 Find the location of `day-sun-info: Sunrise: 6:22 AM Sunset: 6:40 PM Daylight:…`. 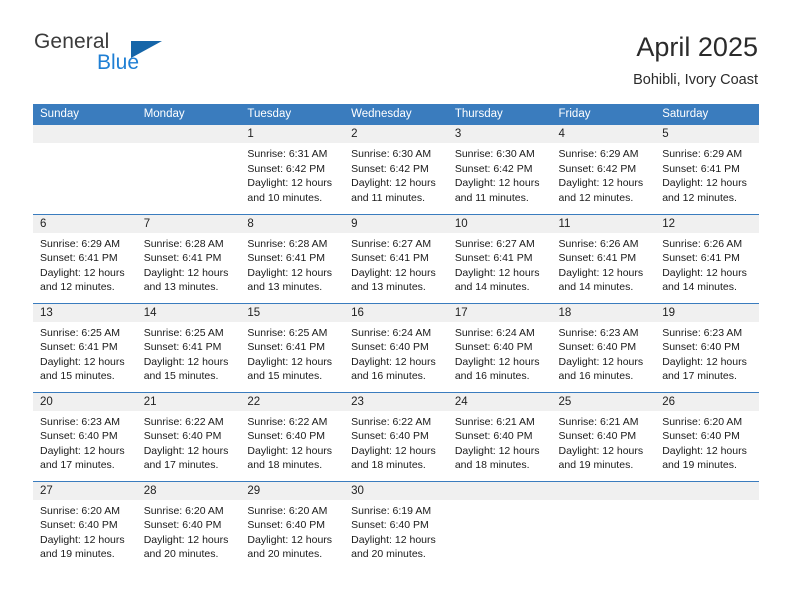

day-sun-info: Sunrise: 6:22 AM Sunset: 6:40 PM Daylight:… is located at coordinates (396, 442).